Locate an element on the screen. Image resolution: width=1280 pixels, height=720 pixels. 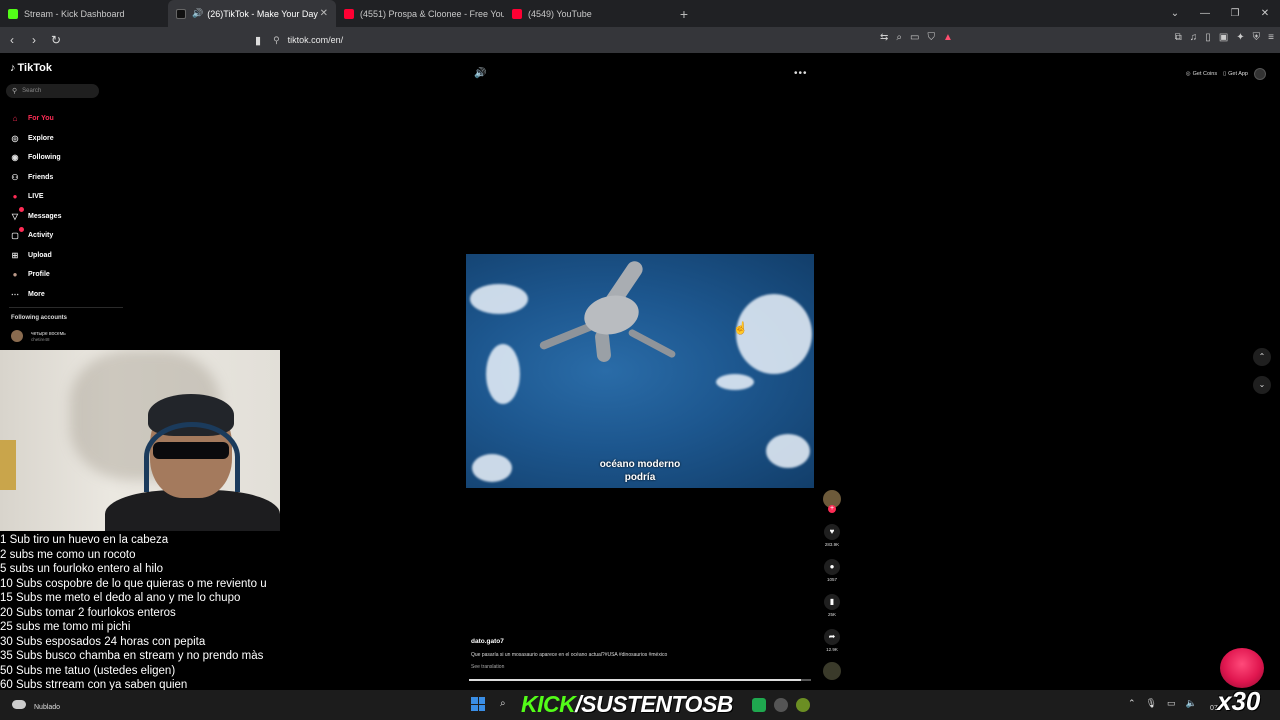
volume-icon: 🔈 is located at coordinates (1191, 703).